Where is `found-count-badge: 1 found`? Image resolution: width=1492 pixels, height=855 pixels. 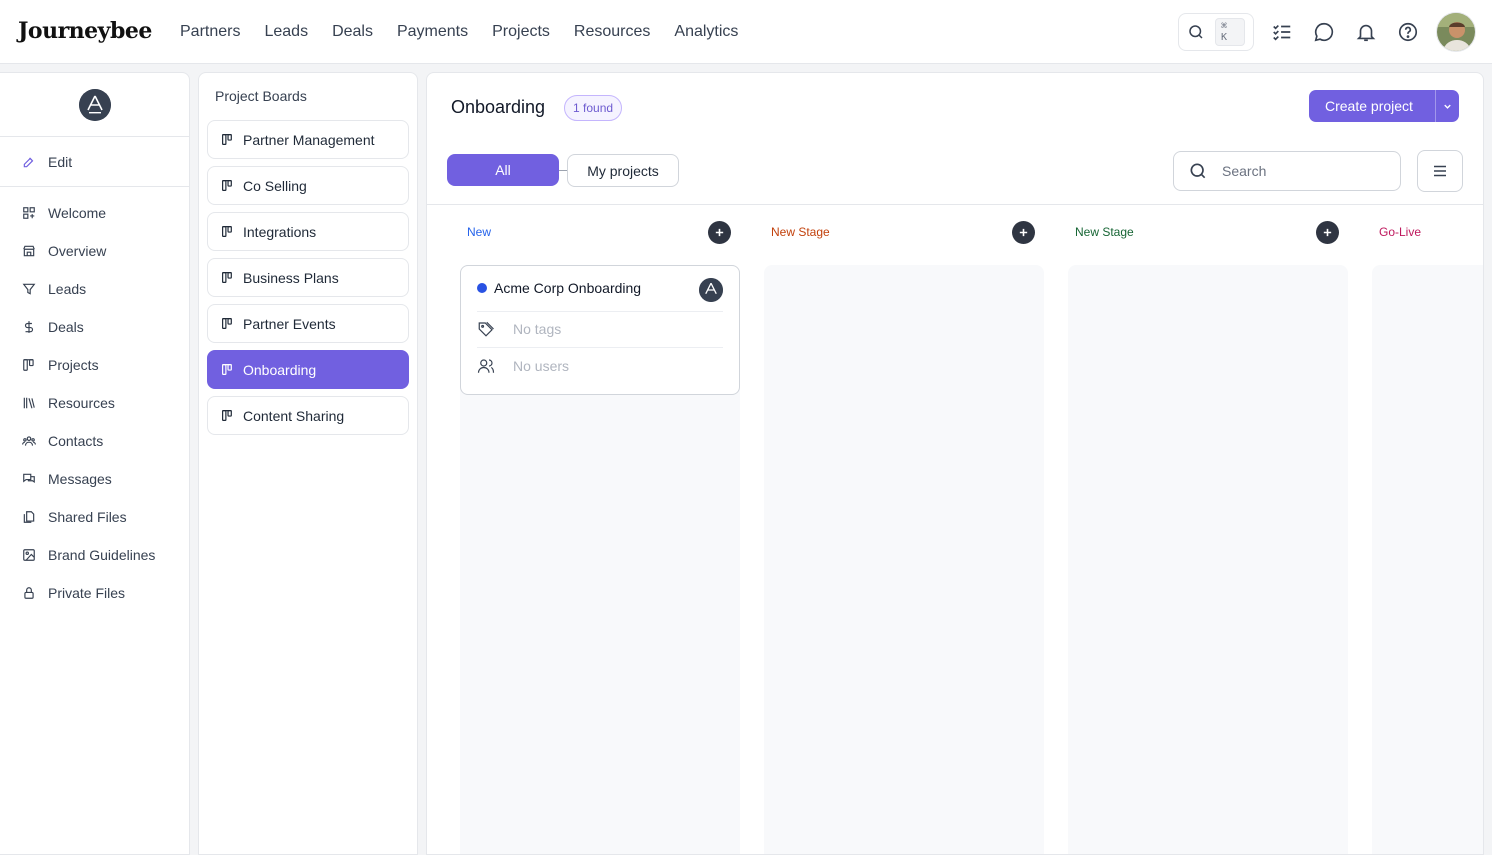 found-count-badge: 1 found is located at coordinates (593, 108).